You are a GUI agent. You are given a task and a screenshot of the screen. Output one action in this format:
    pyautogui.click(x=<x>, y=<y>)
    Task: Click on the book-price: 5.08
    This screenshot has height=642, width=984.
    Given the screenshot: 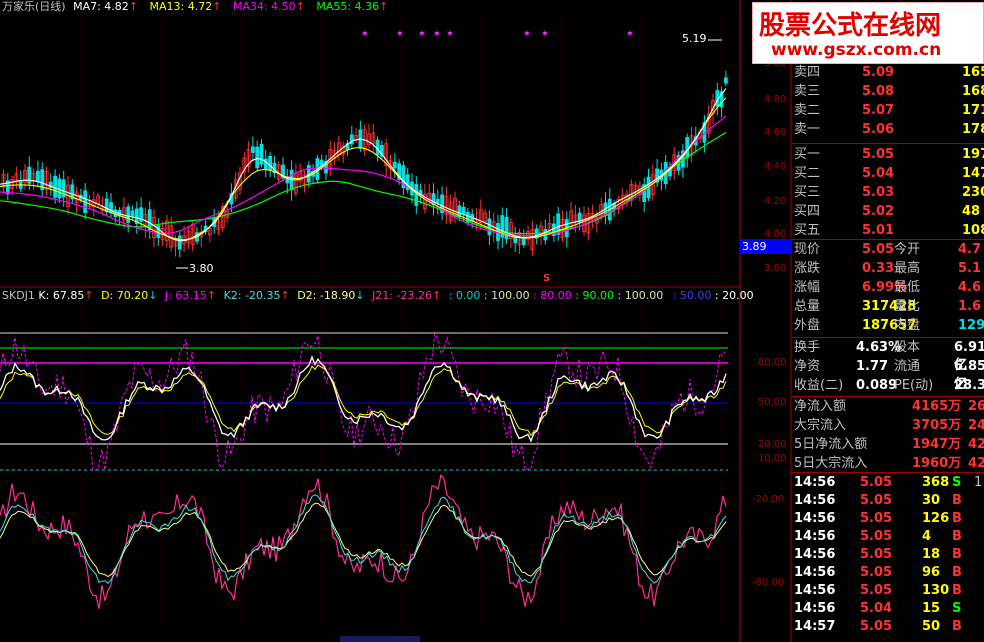 What is the action you would take?
    pyautogui.click(x=878, y=91)
    